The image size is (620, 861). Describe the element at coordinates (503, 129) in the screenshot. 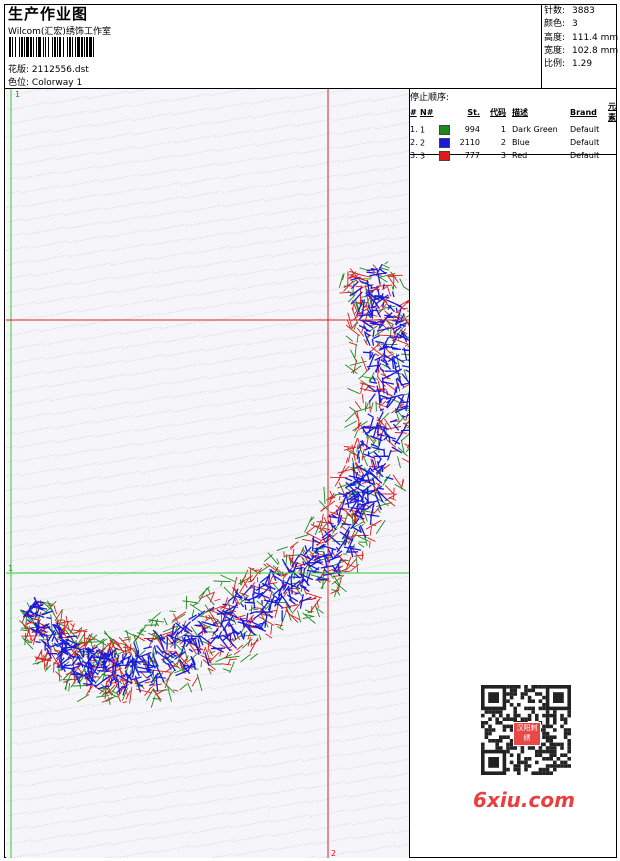

I see `row-code: 1` at that location.